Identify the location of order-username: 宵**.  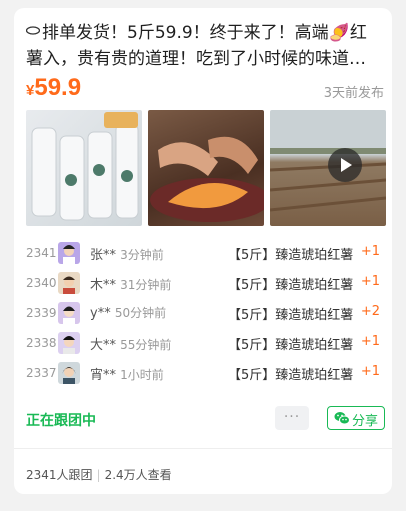
(103, 375).